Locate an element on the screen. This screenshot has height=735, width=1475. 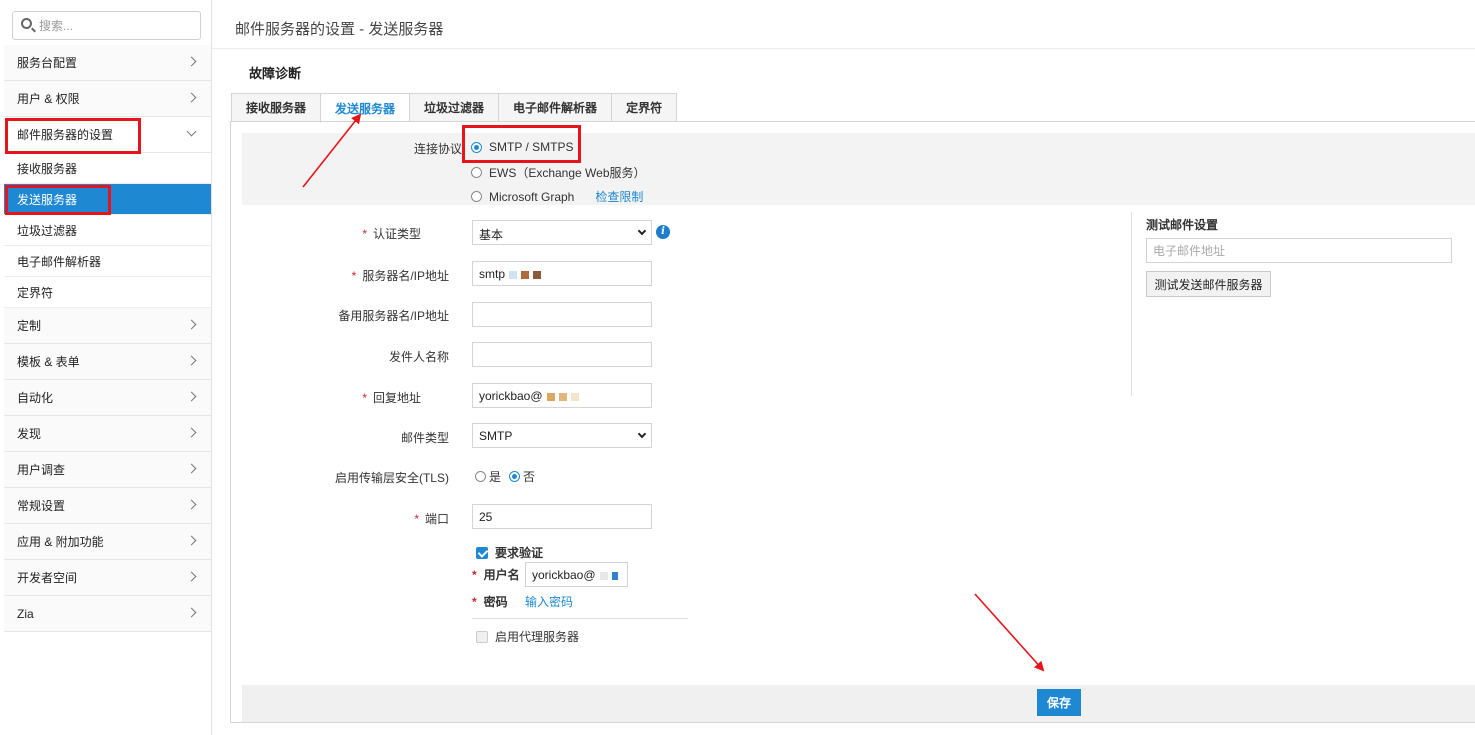
sidebar-item-user-survey: 用户调查 is located at coordinates (107, 470).